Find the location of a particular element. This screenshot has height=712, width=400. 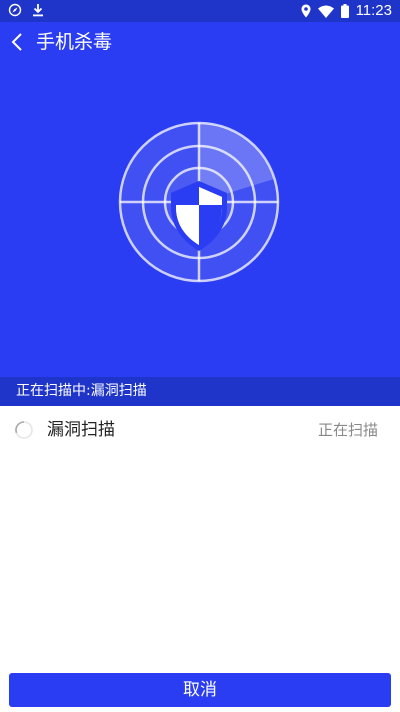

download-icon is located at coordinates (38, 10).